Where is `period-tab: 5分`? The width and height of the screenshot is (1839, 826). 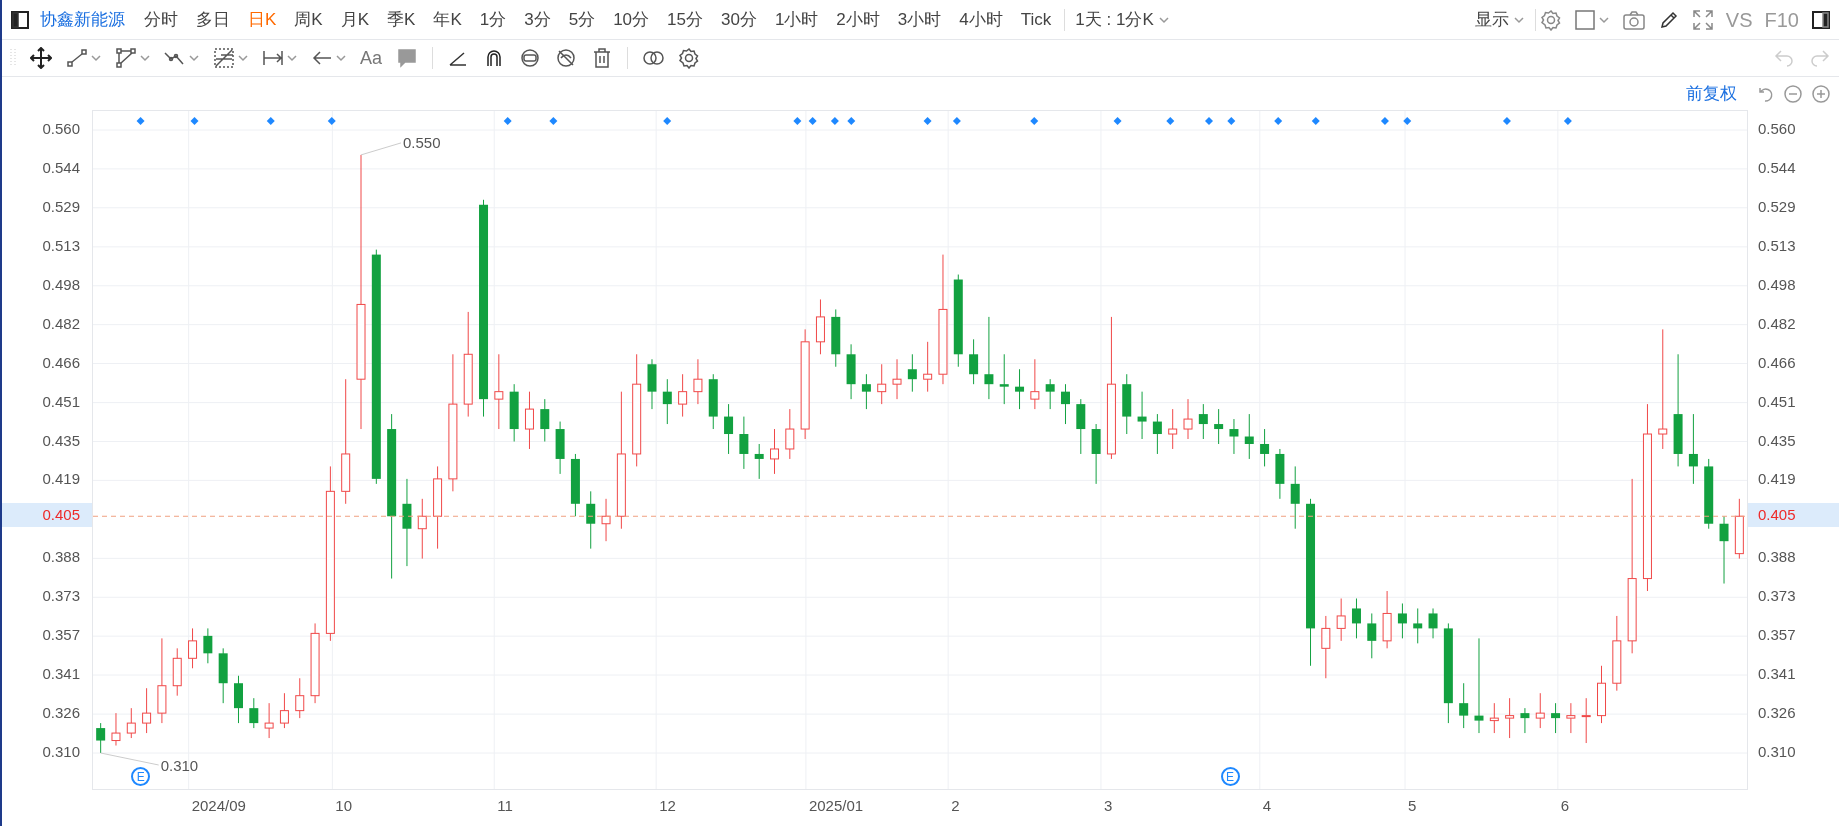 period-tab: 5分 is located at coordinates (582, 19).